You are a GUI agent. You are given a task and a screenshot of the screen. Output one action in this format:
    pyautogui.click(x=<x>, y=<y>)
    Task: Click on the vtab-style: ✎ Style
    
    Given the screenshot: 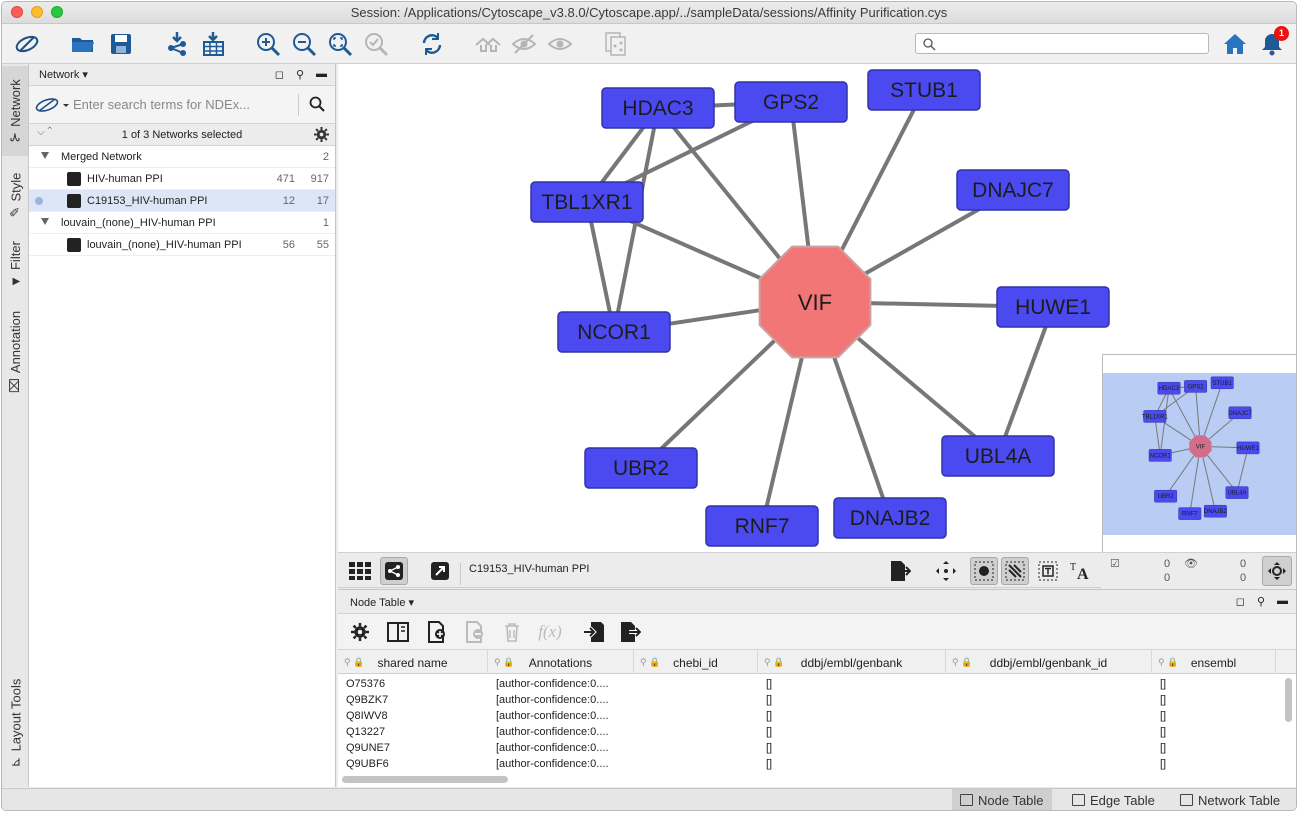 What is the action you would take?
    pyautogui.click(x=15, y=195)
    